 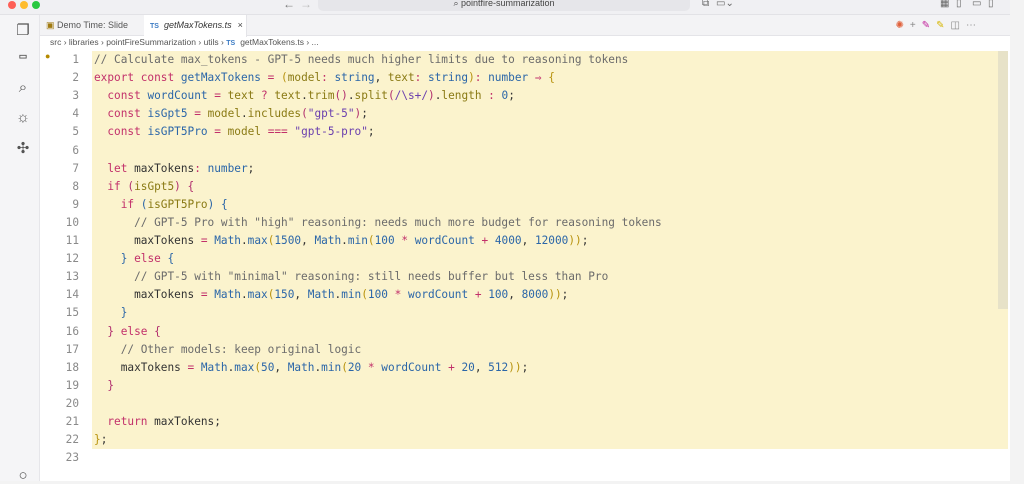 I want to click on code-token: ., so click(x=304, y=96).